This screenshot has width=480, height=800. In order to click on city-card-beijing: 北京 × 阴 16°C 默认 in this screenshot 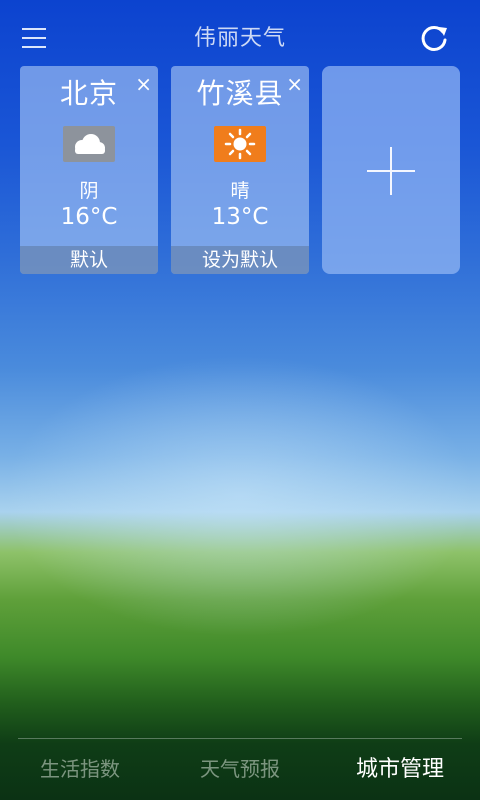, I will do `click(89, 170)`.